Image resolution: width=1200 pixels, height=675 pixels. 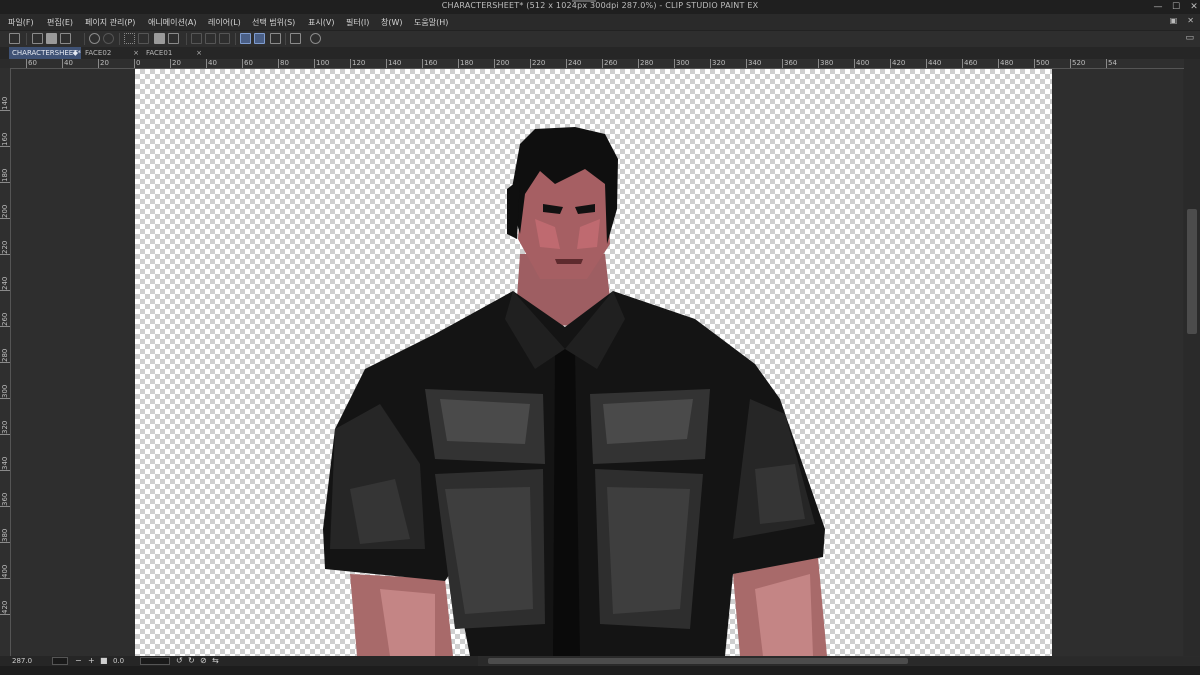 What do you see at coordinates (1176, 7) in the screenshot?
I see `maximize-icon: ☐` at bounding box center [1176, 7].